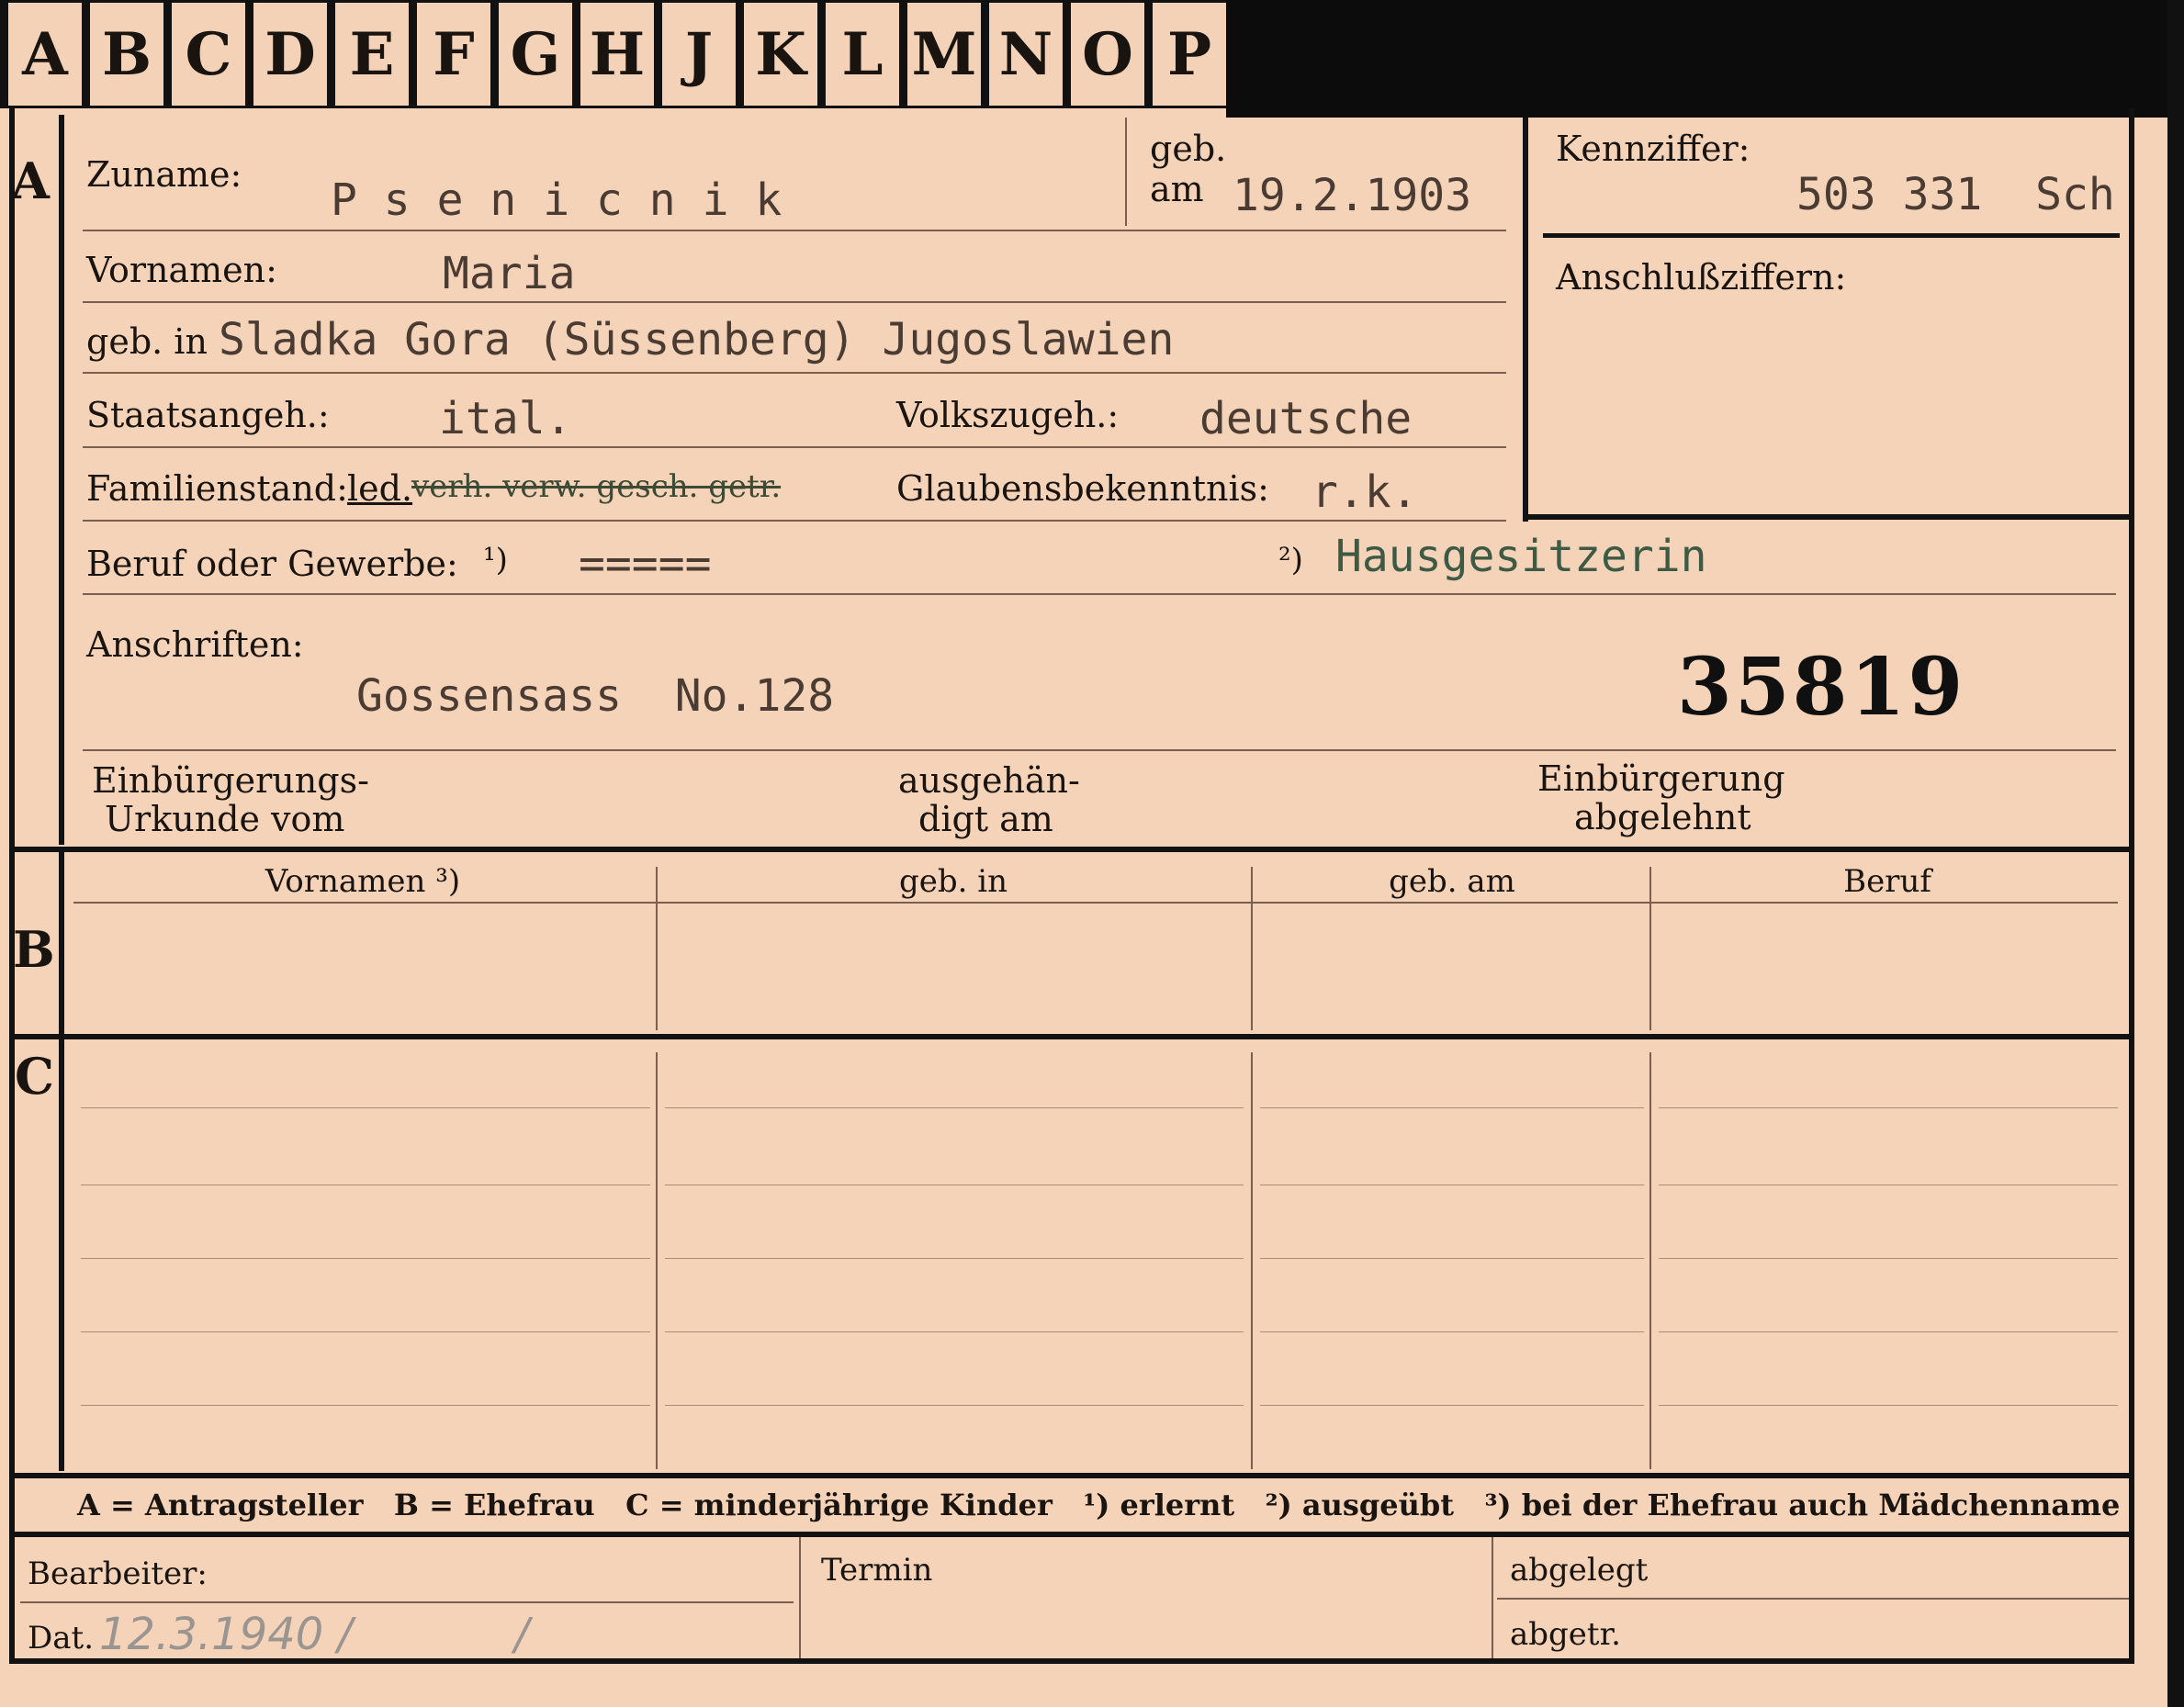 The image size is (2184, 1707). I want to click on abgelegt-rule, so click(1813, 1599).